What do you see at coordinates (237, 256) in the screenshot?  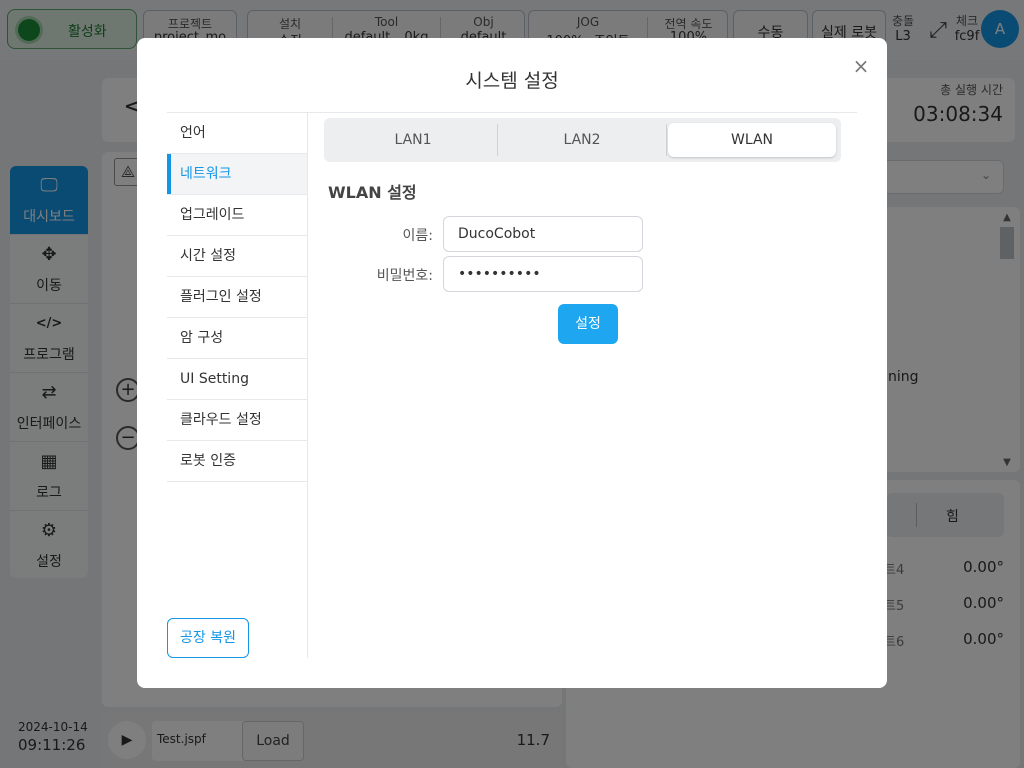 I see `menu-item-time-settings: 시간 설정` at bounding box center [237, 256].